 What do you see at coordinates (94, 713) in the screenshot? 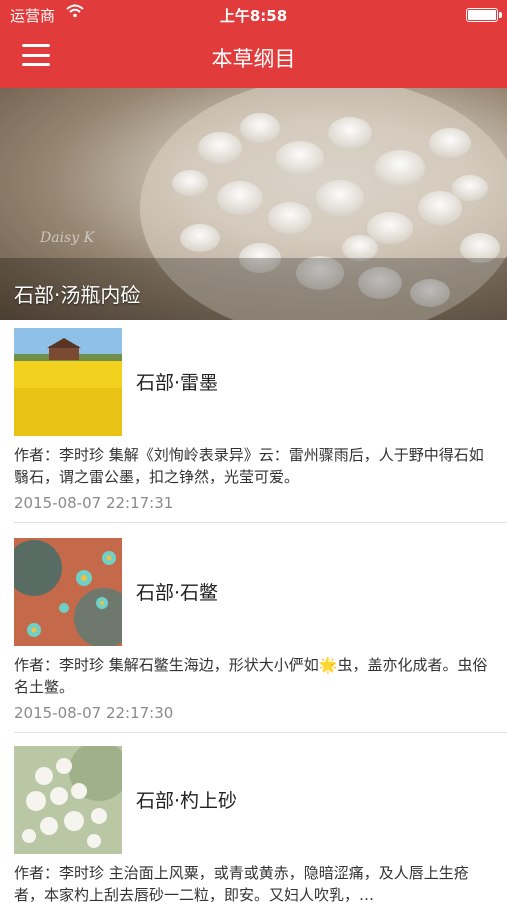
I see `article-date: 2015-08-07 22:17:30` at bounding box center [94, 713].